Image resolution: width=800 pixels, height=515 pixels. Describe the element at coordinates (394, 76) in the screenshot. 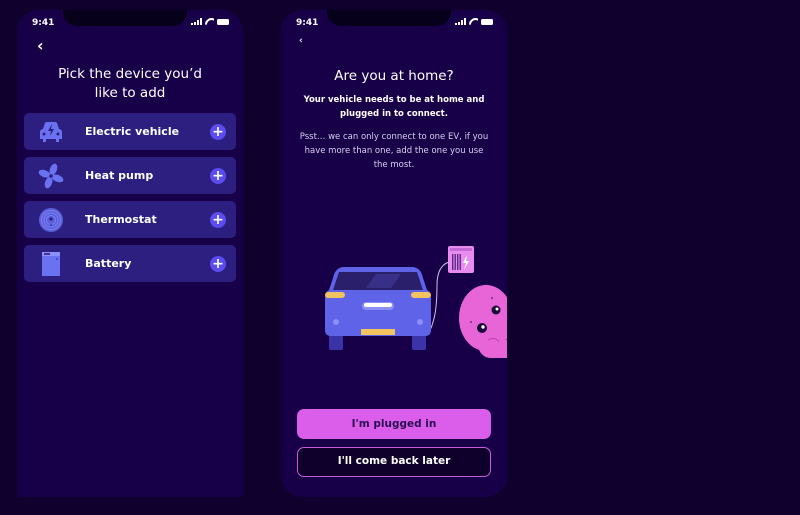

I see `page-title: Are you at home?` at that location.